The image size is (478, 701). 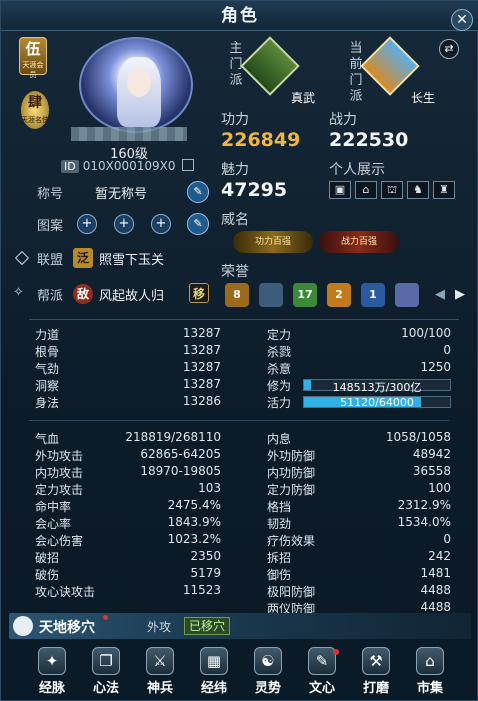 I want to click on blurred-player-name, so click(x=129, y=134).